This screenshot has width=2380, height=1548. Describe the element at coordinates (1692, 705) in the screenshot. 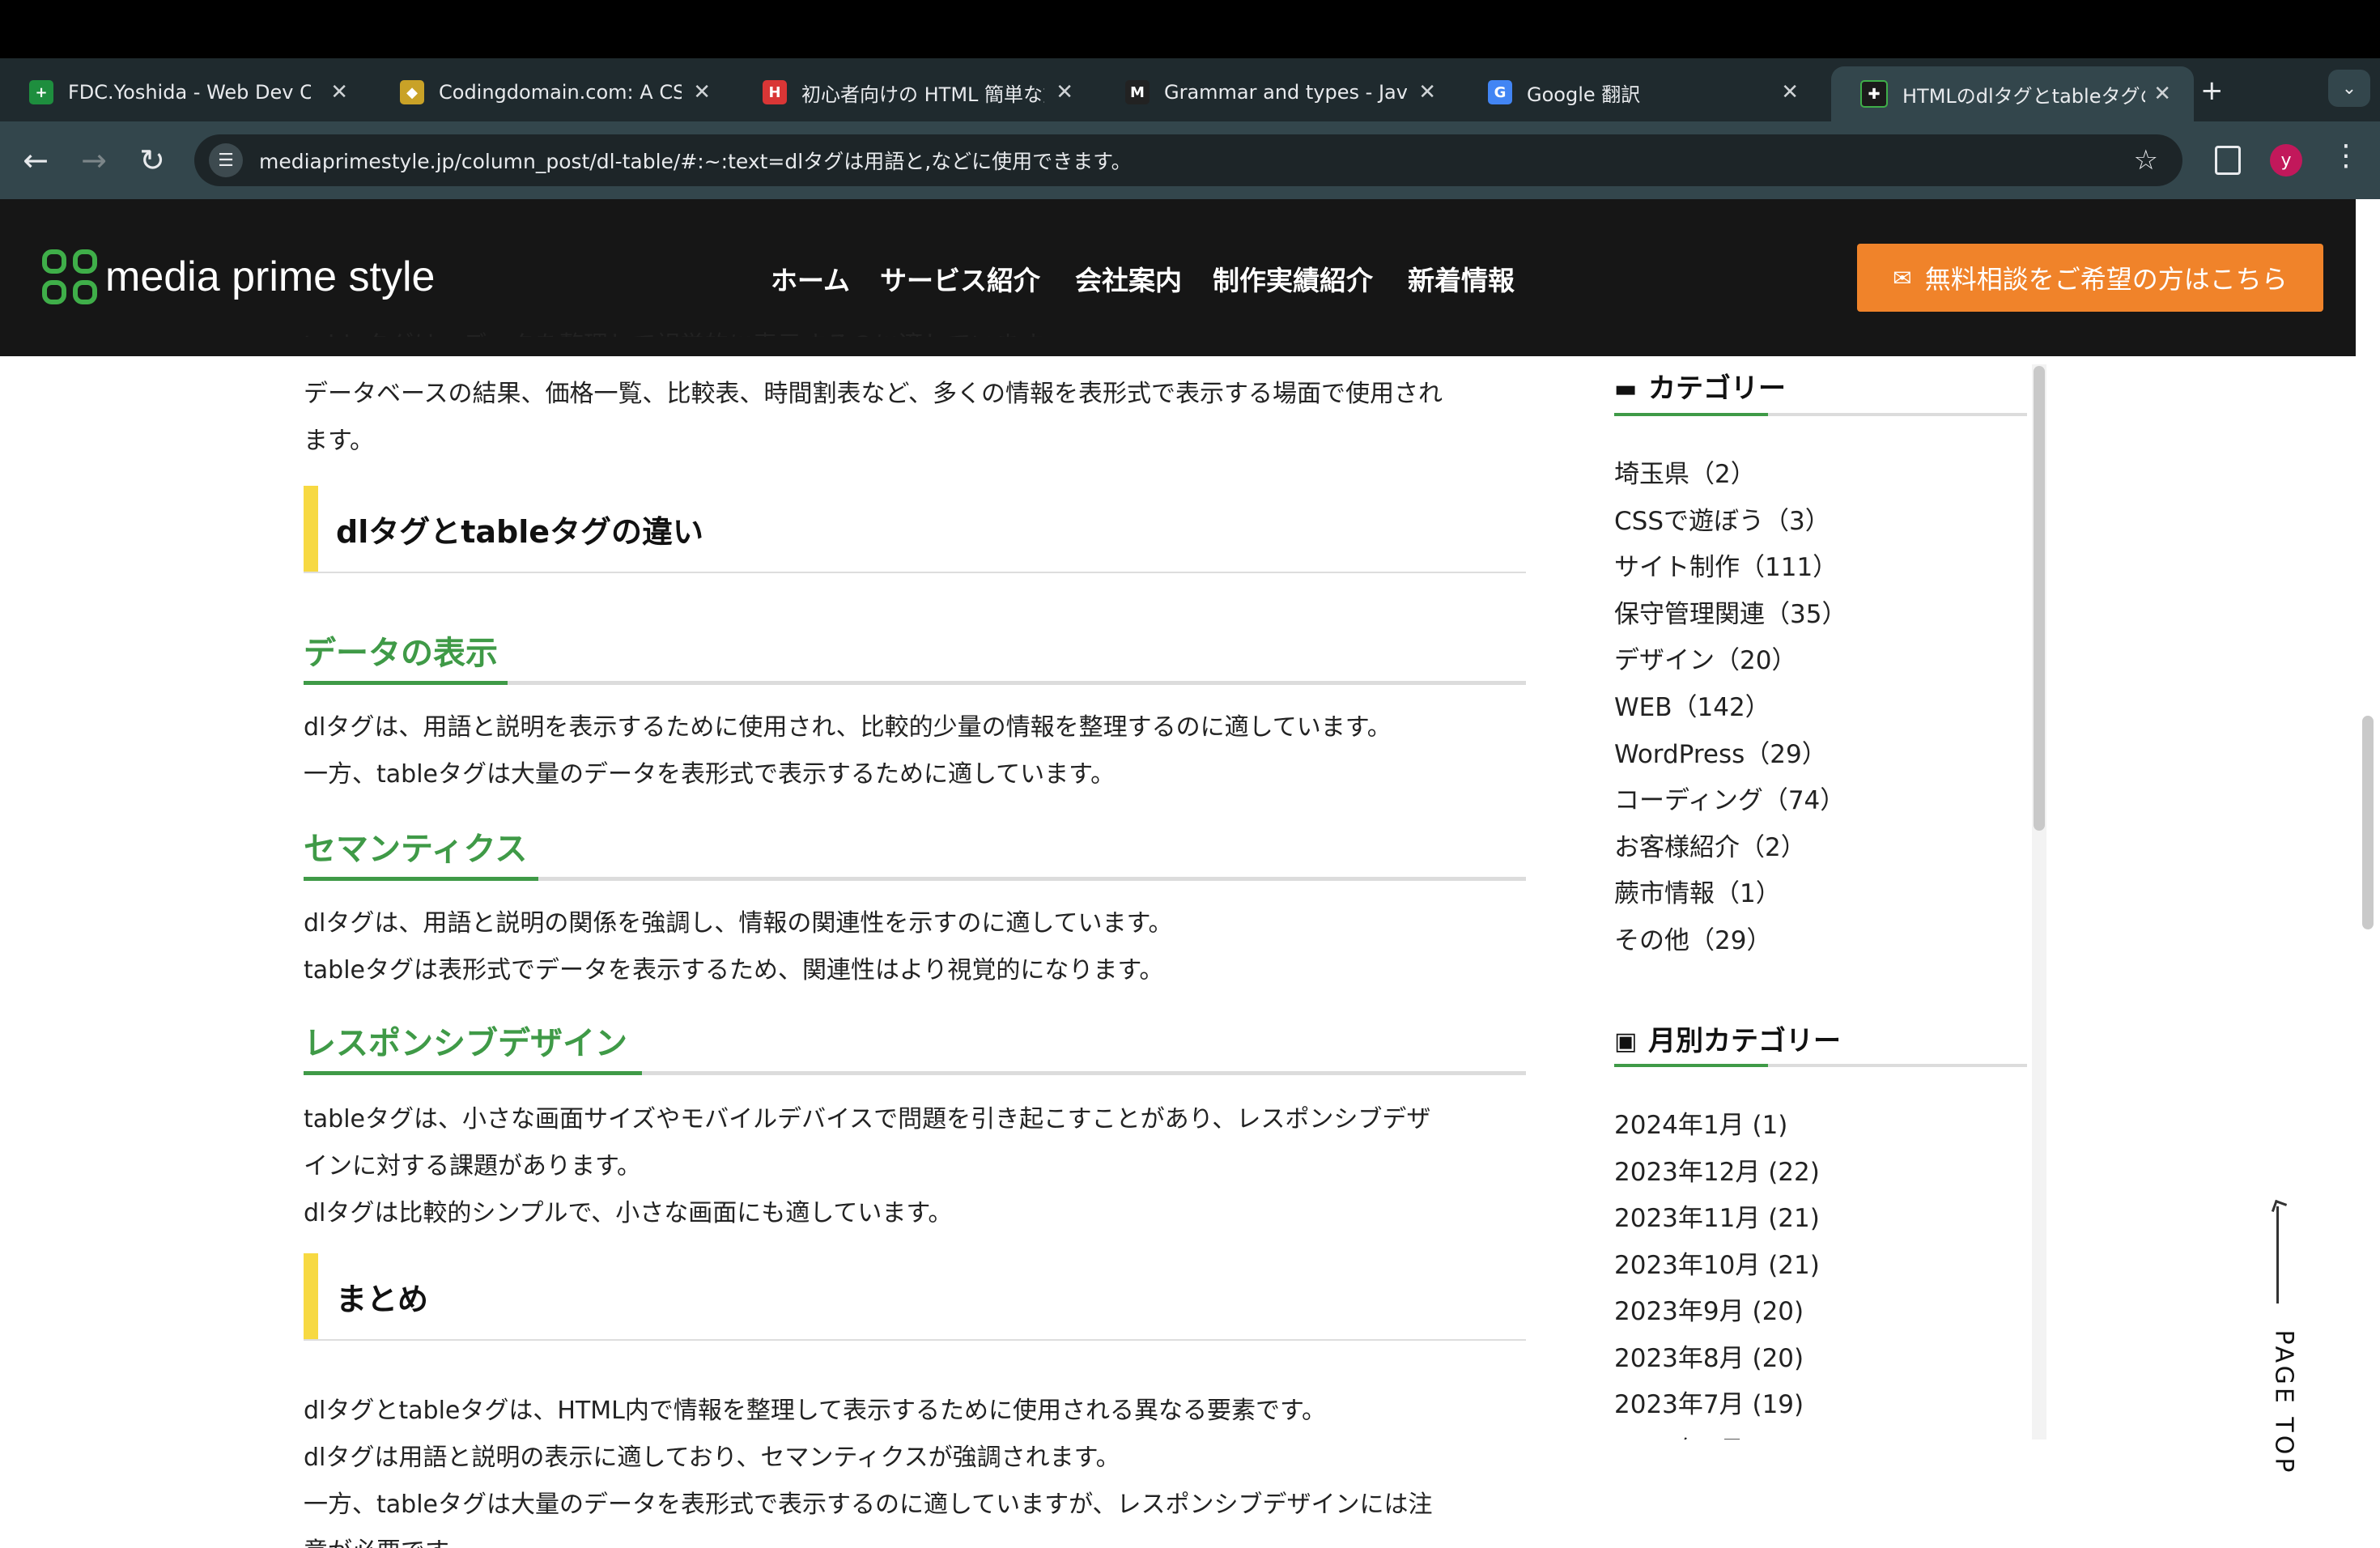

I see `category-link: WEB（142）` at that location.